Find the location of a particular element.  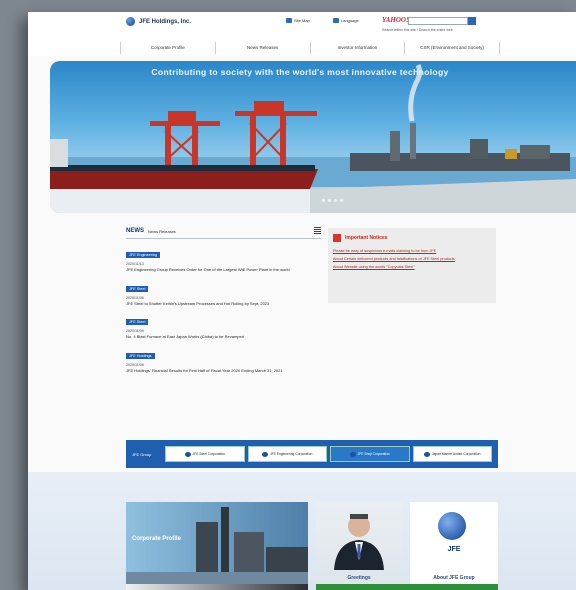

jfe-logo-icon is located at coordinates (130, 21).